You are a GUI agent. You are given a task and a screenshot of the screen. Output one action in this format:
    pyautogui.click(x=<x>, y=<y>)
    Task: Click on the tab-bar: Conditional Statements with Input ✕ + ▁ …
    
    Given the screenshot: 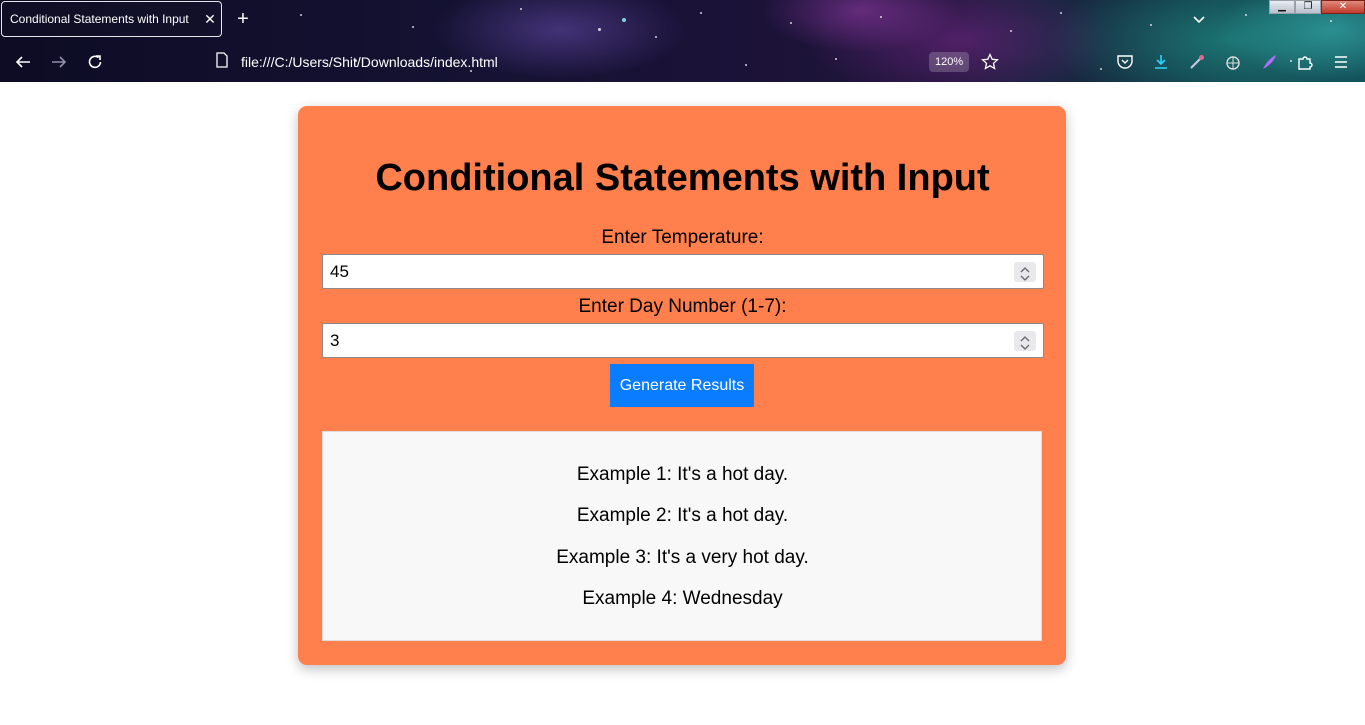 What is the action you would take?
    pyautogui.click(x=682, y=20)
    